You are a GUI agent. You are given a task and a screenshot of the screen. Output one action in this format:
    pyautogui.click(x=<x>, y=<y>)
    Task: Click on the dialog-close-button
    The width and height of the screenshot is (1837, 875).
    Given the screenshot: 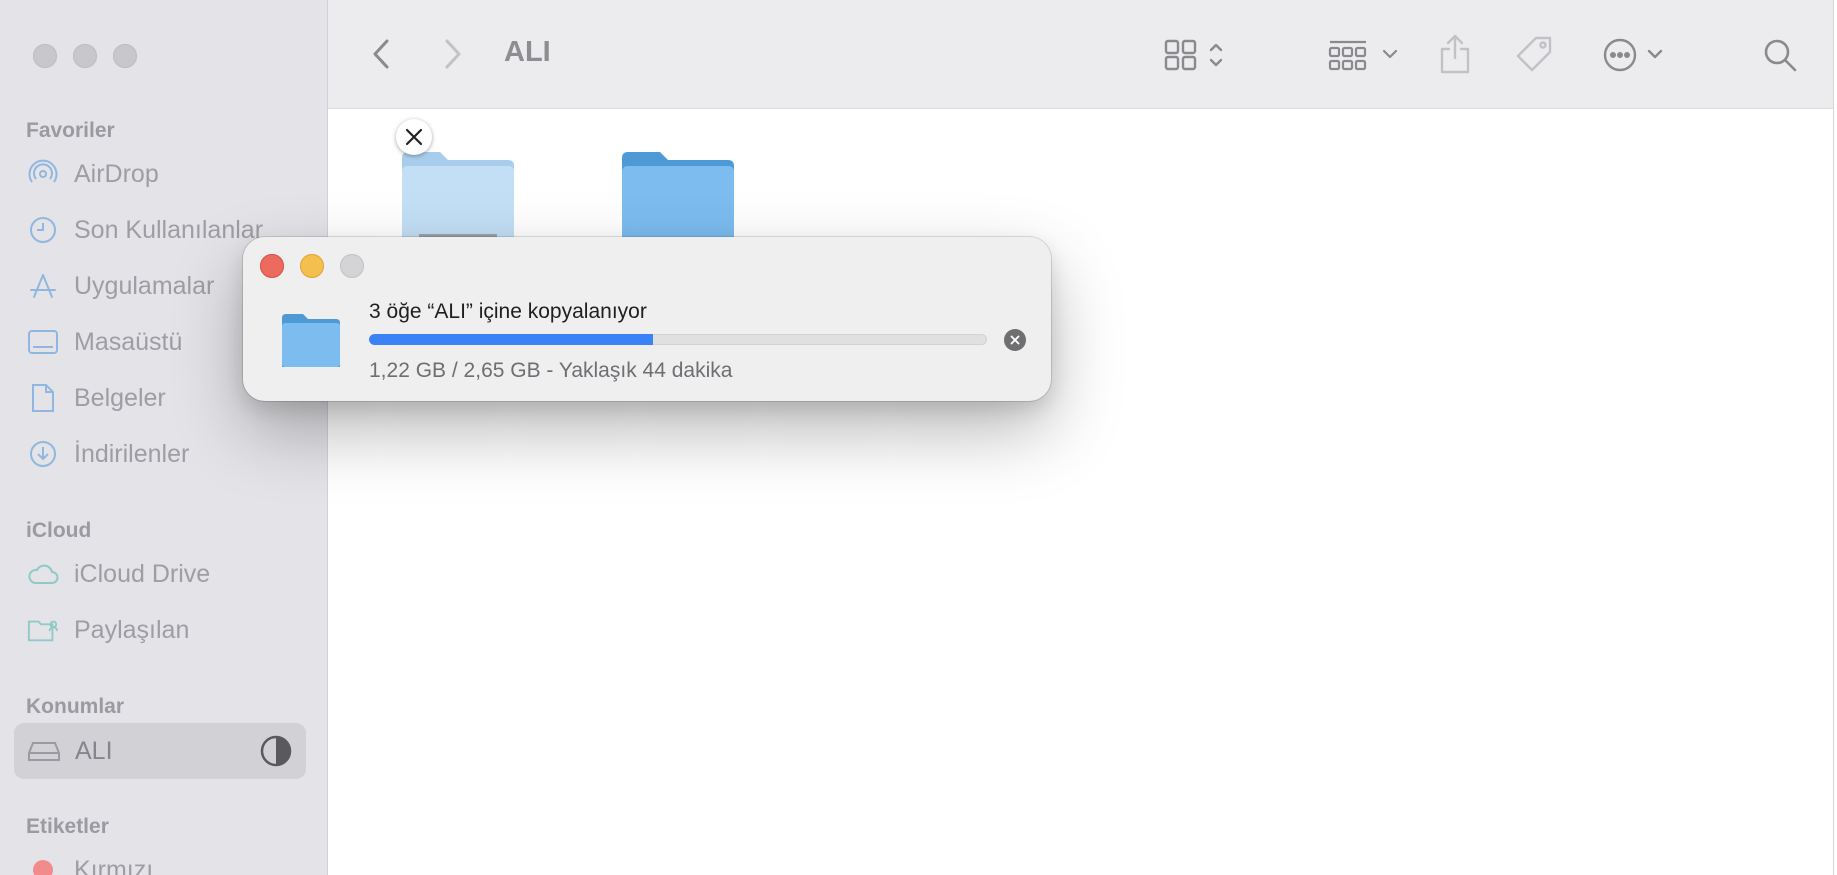 What is the action you would take?
    pyautogui.click(x=272, y=266)
    